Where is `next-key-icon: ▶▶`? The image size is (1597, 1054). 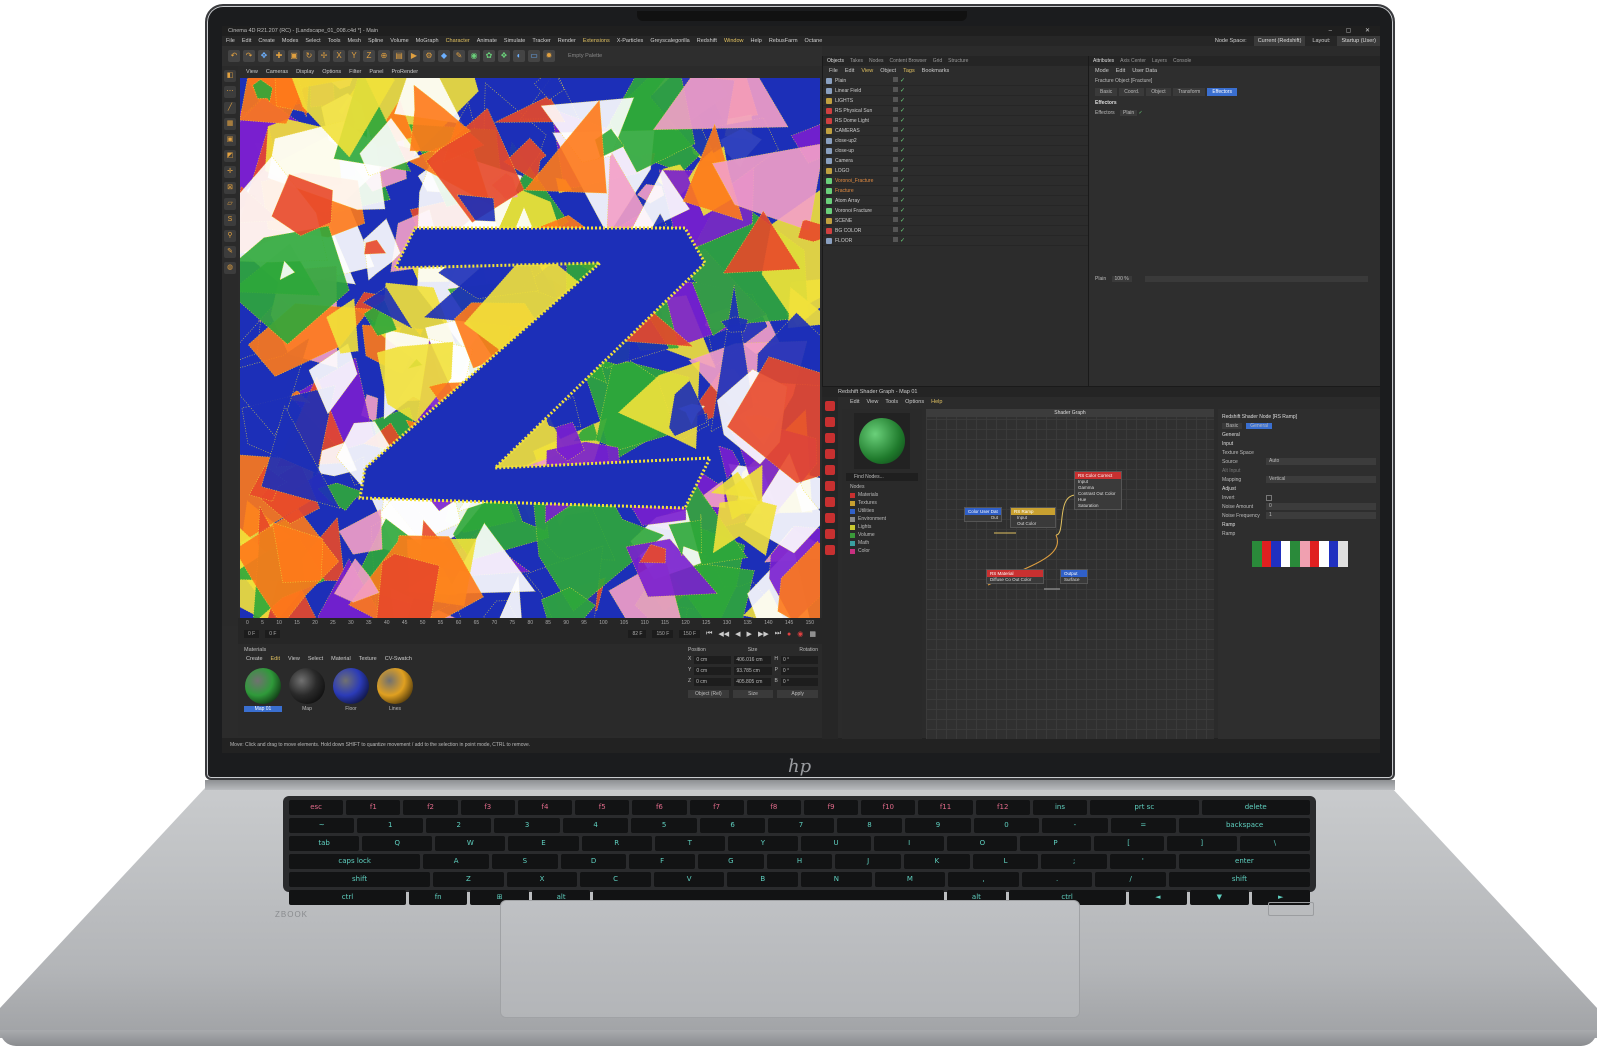 next-key-icon: ▶▶ is located at coordinates (763, 634).